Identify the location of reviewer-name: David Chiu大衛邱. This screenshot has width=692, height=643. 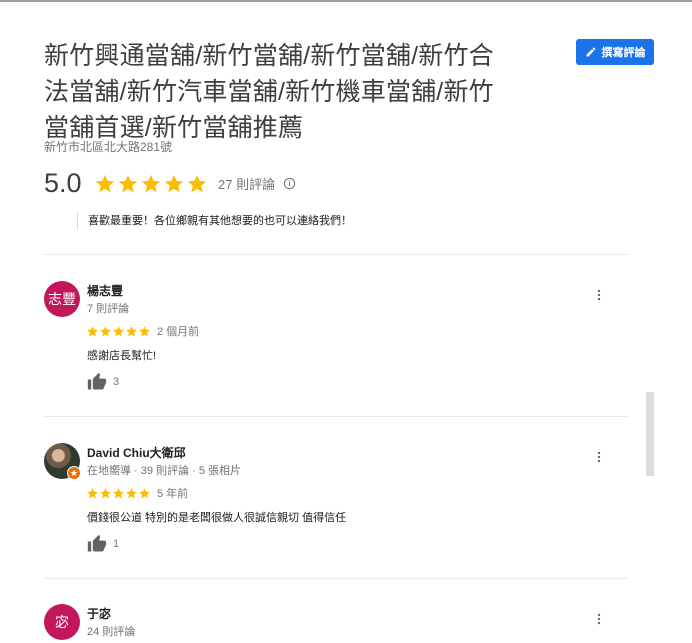
(136, 452).